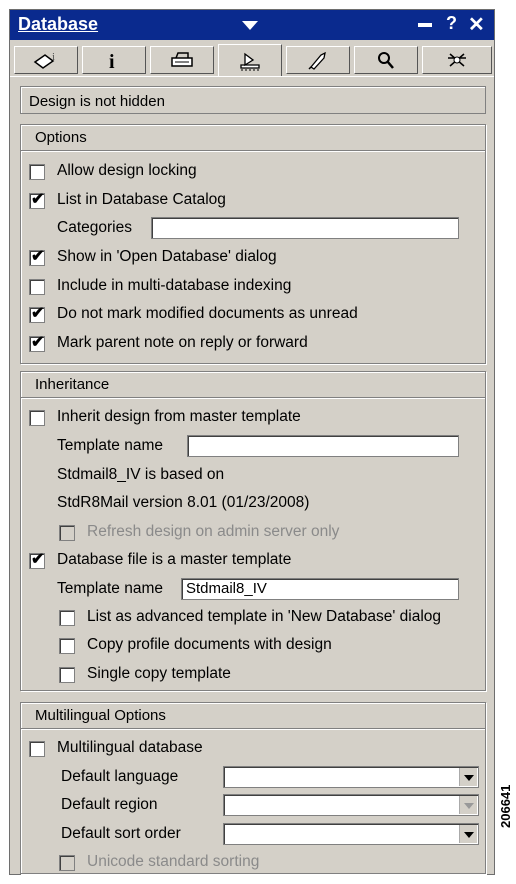  I want to click on tab-launch, so click(318, 60).